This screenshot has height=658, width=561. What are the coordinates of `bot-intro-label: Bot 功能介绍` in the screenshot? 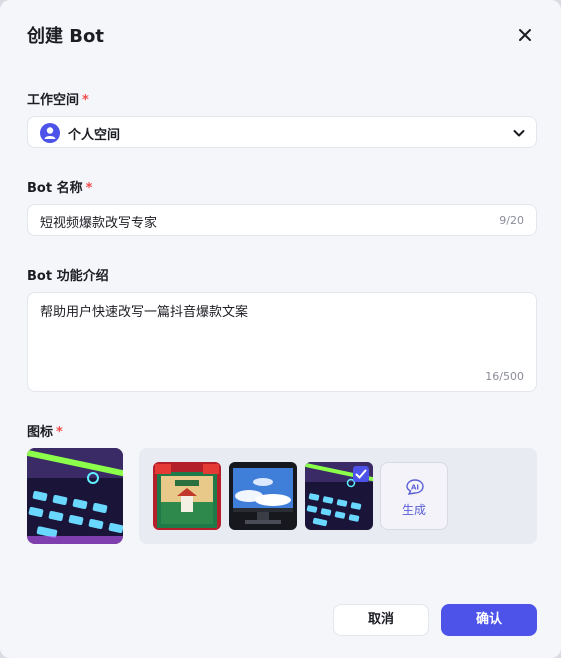 It's located at (68, 276).